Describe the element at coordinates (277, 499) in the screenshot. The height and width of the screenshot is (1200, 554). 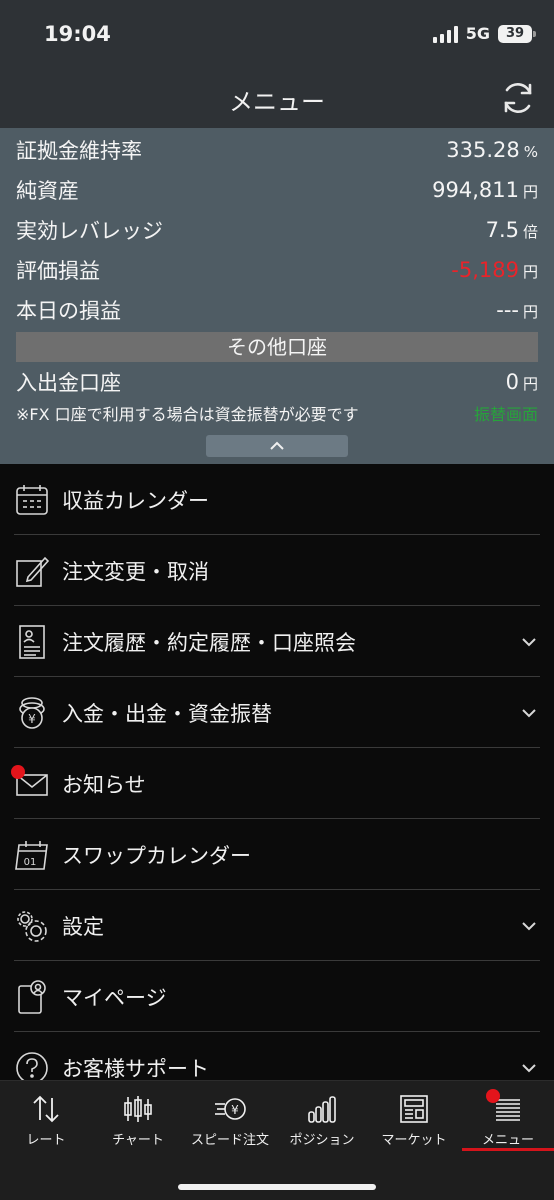
I see `menu-item-revenue-calendar: 収益カレンダー` at that location.